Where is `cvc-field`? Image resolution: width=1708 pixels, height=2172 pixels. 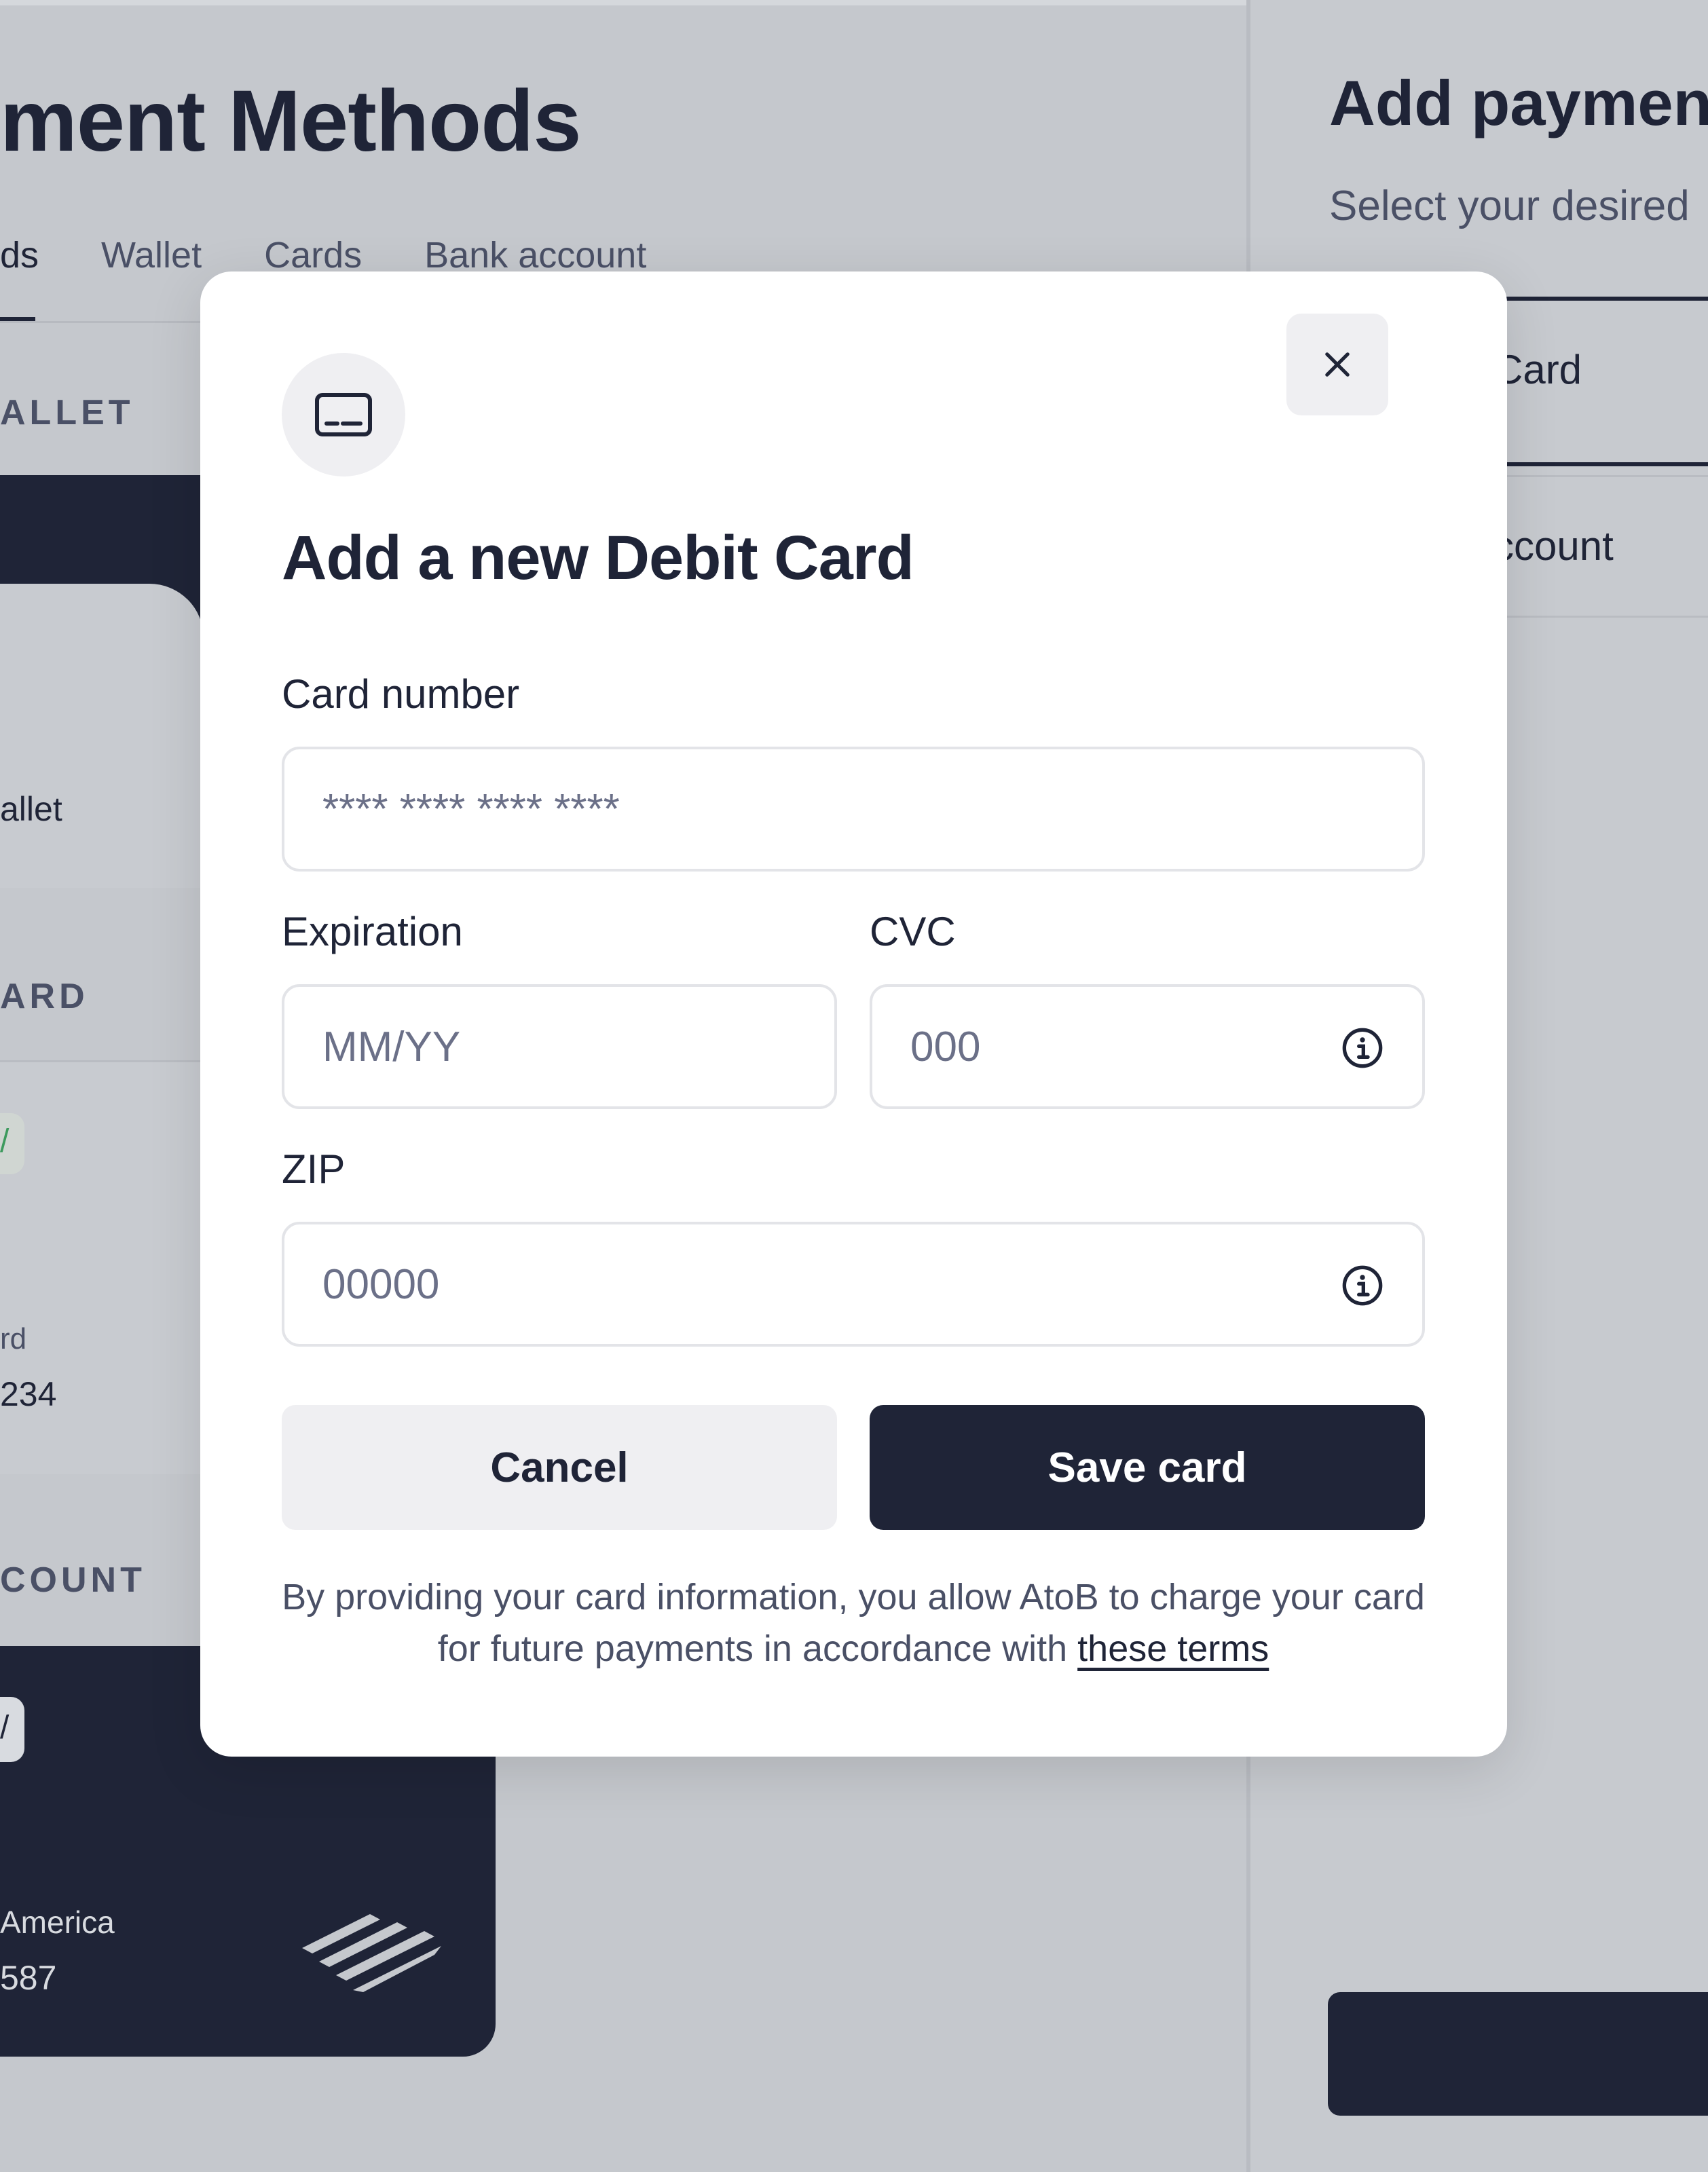 cvc-field is located at coordinates (1147, 1046).